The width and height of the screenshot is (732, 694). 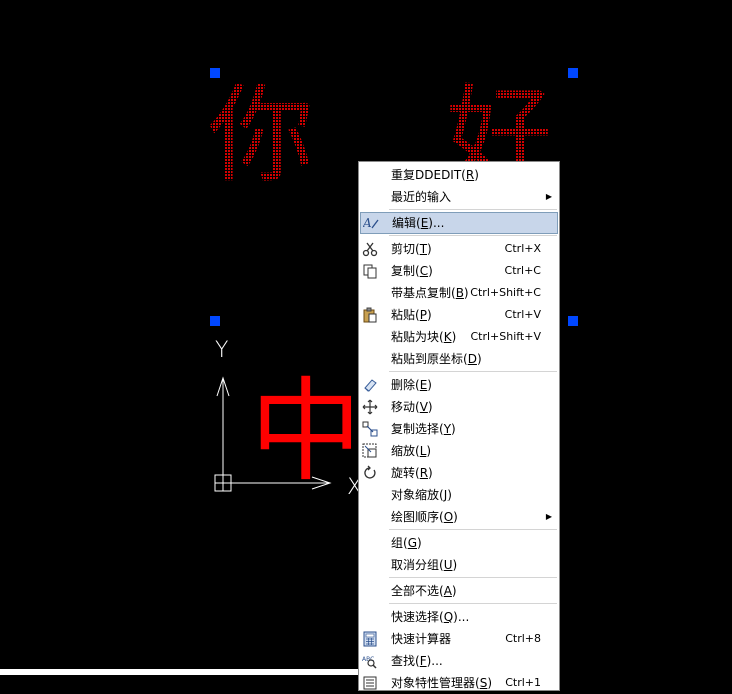 What do you see at coordinates (459, 359) in the screenshot?
I see `menu-item-paste-original-coords: 粘贴到原坐标(D)` at bounding box center [459, 359].